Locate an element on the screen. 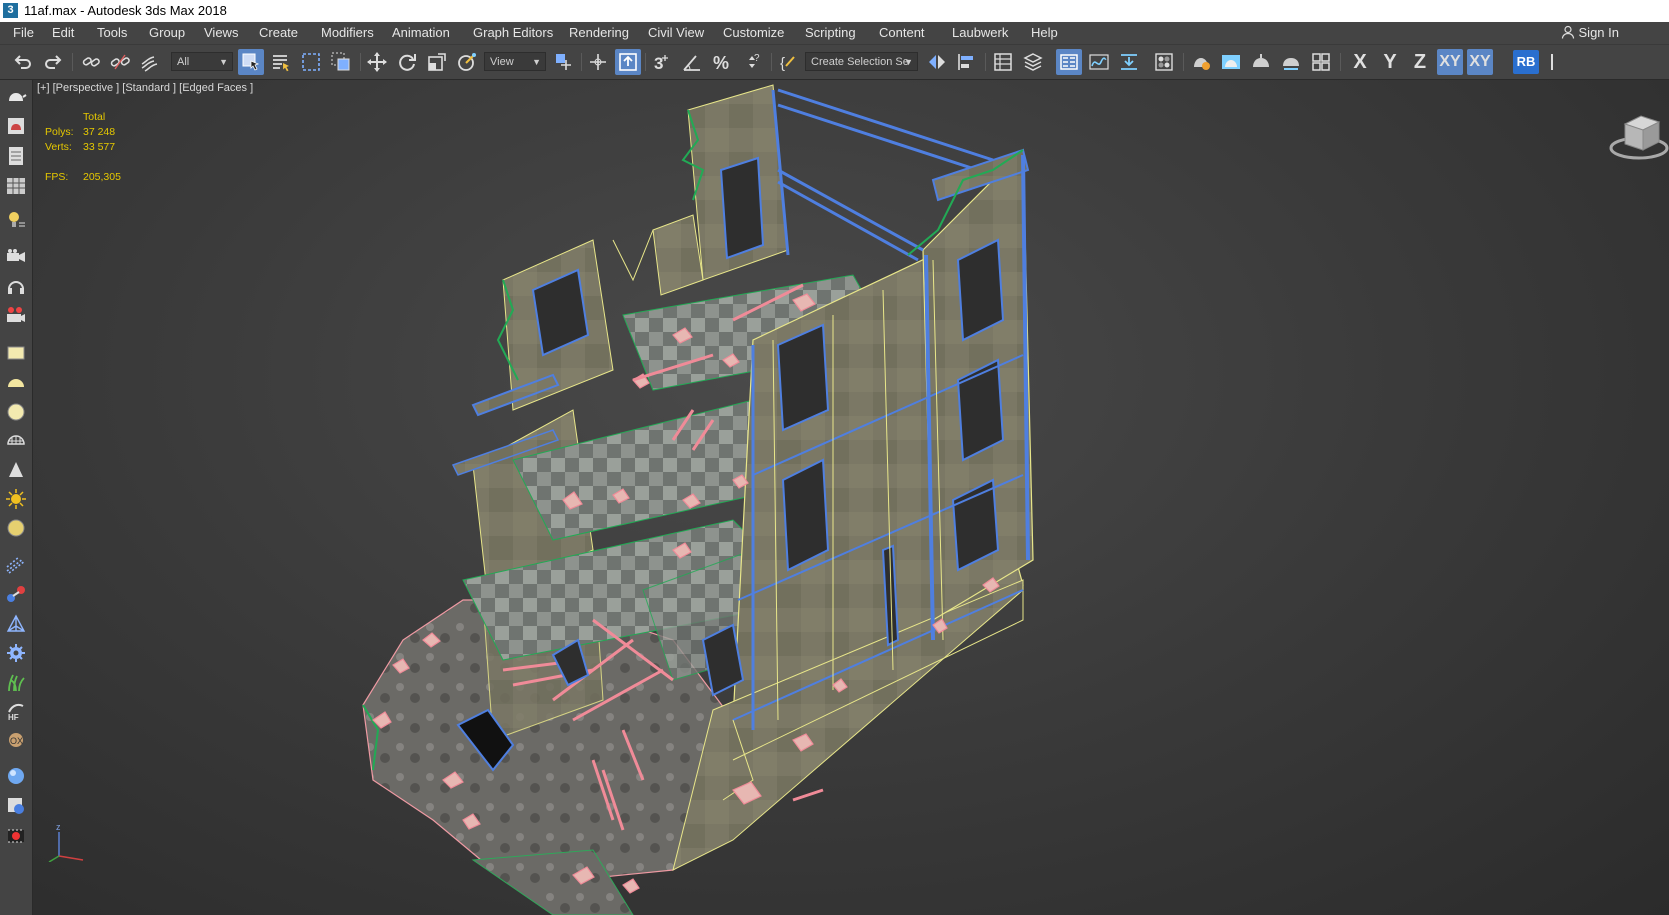  menu-laubwerk: Laubwerk is located at coordinates (980, 32).